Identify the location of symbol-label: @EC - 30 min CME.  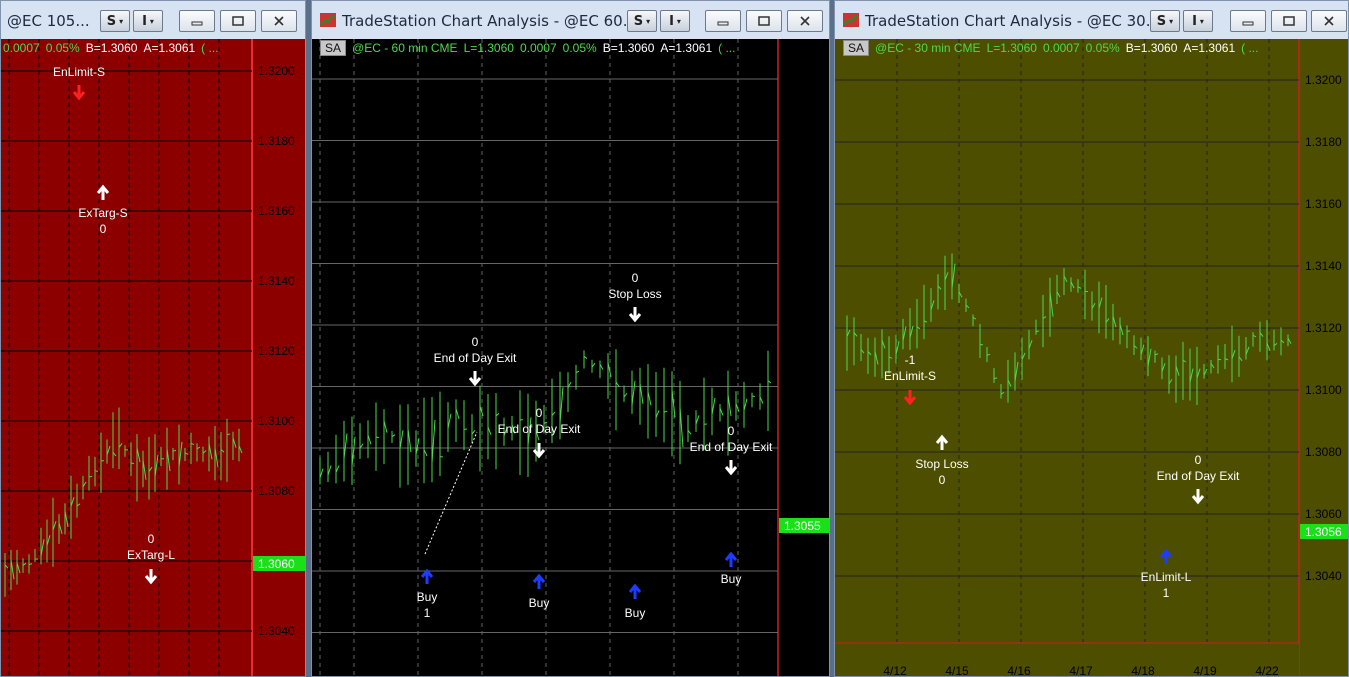
(928, 47).